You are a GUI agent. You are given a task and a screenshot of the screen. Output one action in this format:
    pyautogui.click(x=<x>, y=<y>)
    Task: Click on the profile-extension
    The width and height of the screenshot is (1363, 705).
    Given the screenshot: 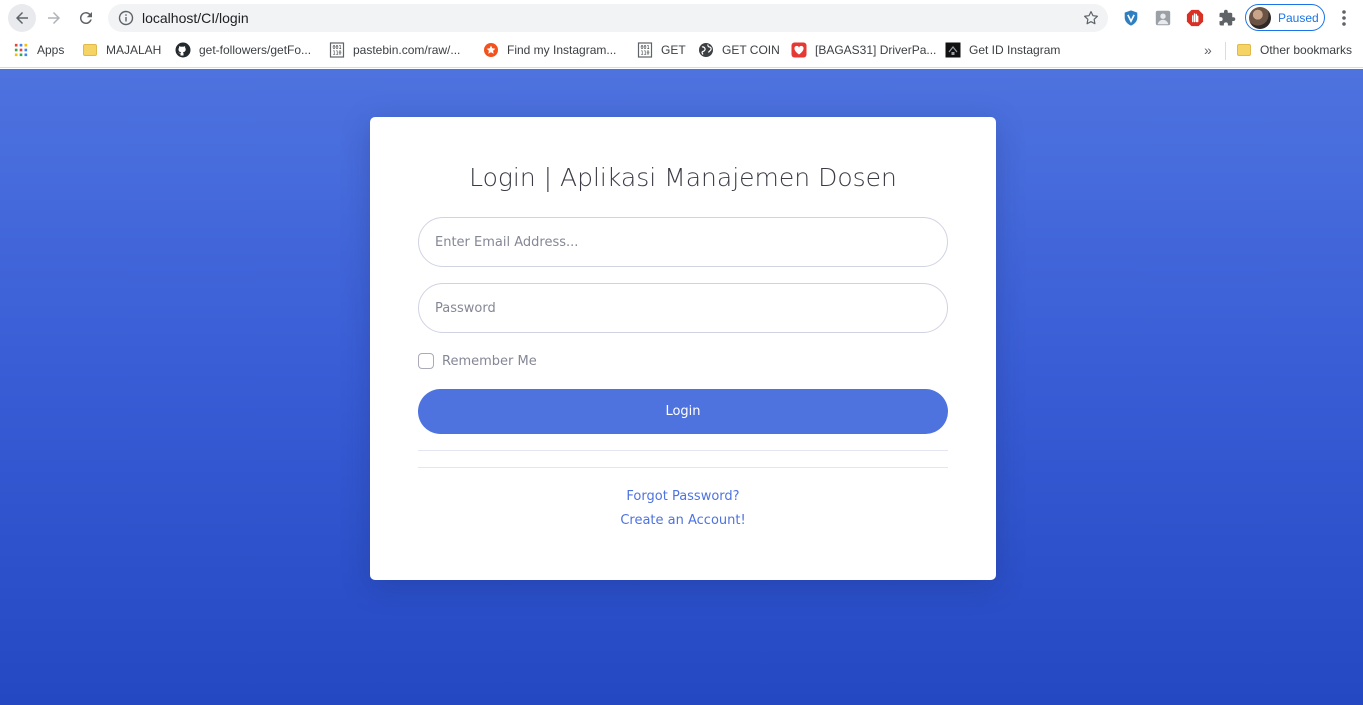 What is the action you would take?
    pyautogui.click(x=1163, y=18)
    